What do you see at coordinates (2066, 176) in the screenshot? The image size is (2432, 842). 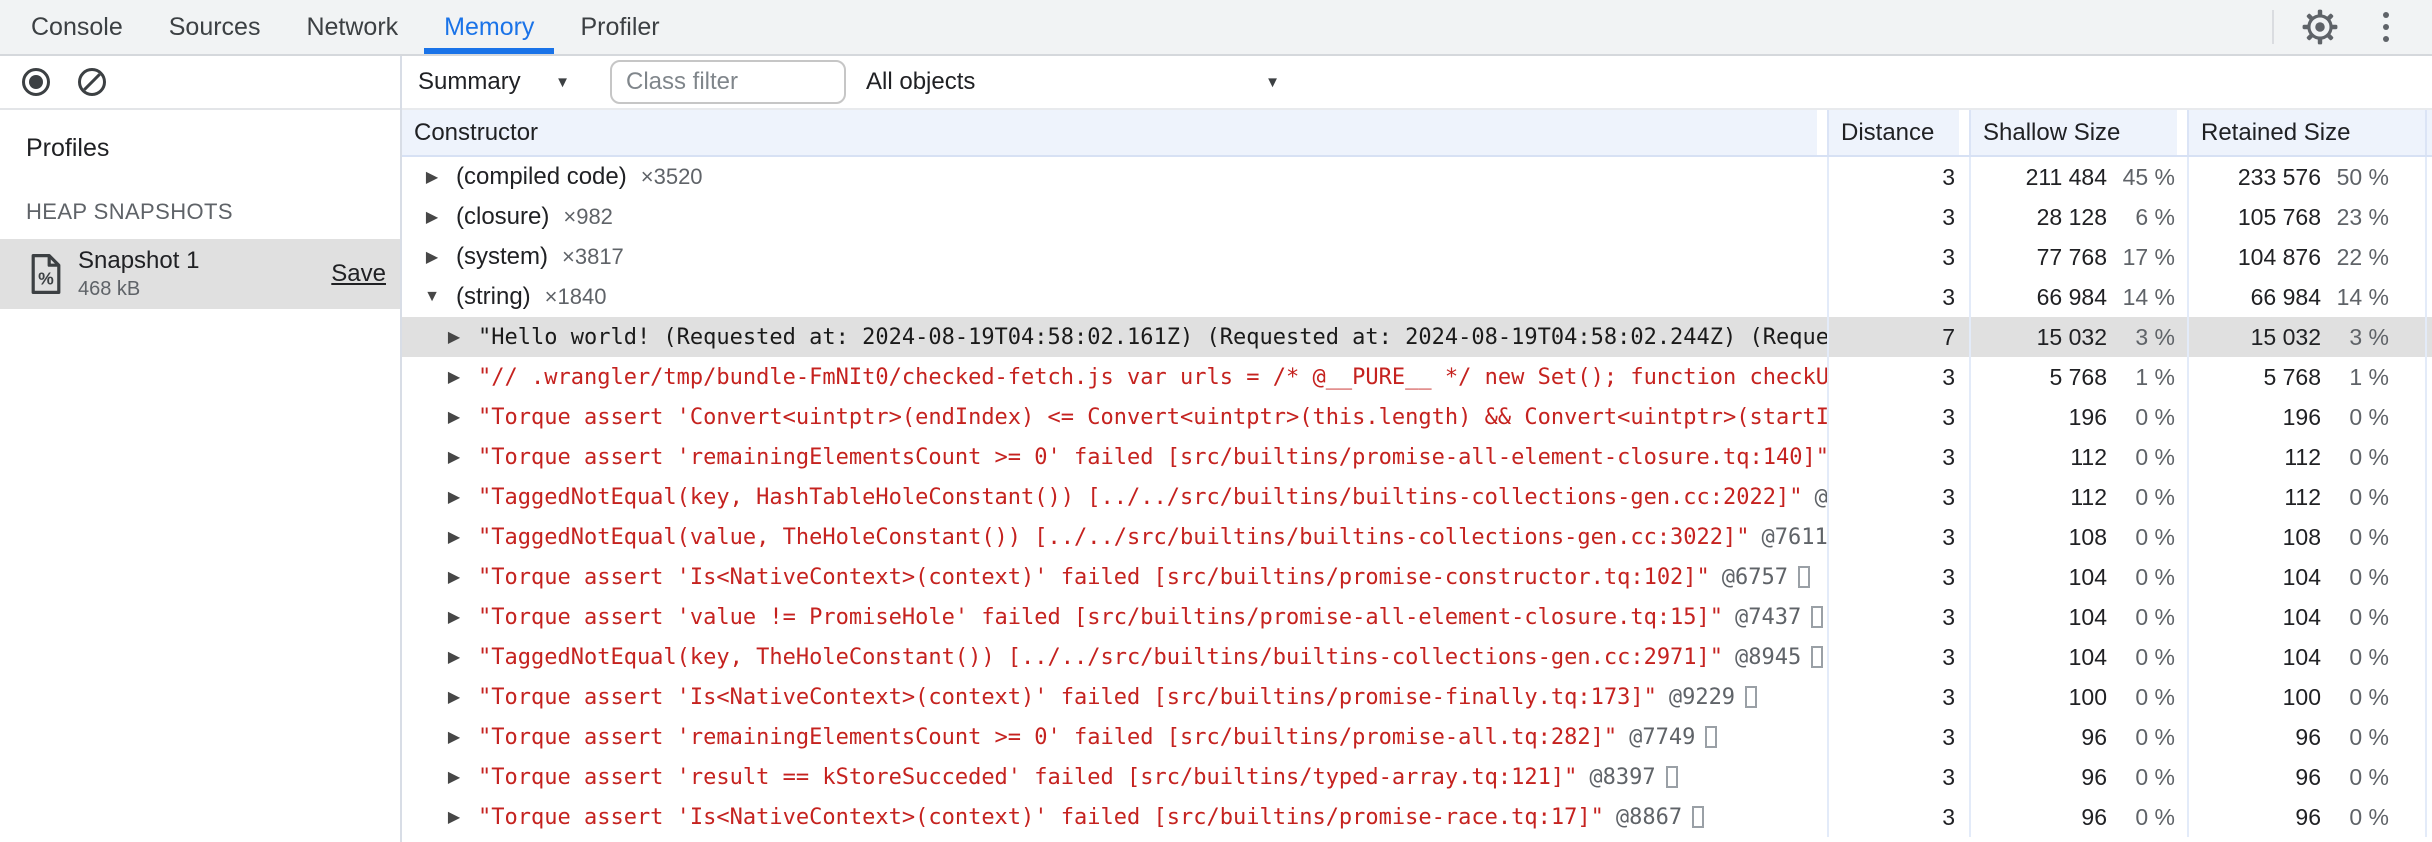 I see `shallow-size-value: 211 484` at bounding box center [2066, 176].